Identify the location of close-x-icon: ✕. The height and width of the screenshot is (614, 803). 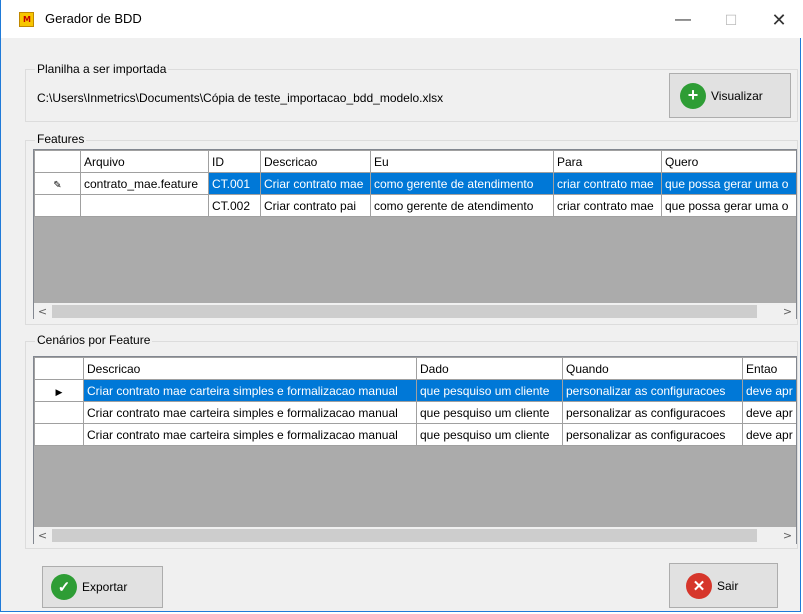
(699, 585).